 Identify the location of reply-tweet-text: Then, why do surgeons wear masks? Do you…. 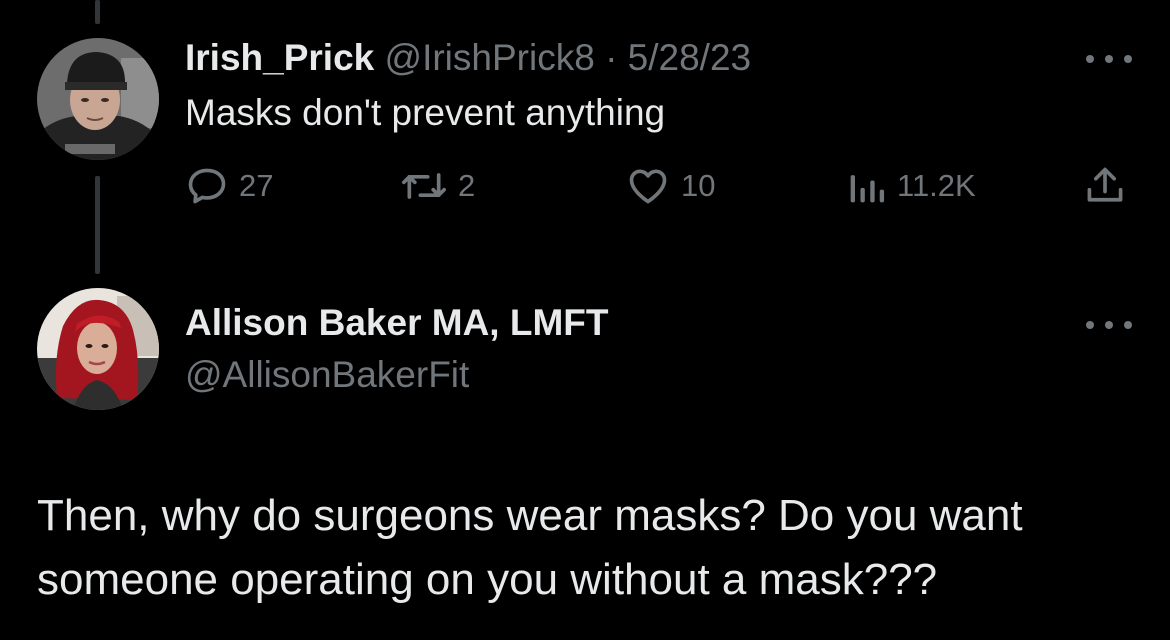
(530, 547).